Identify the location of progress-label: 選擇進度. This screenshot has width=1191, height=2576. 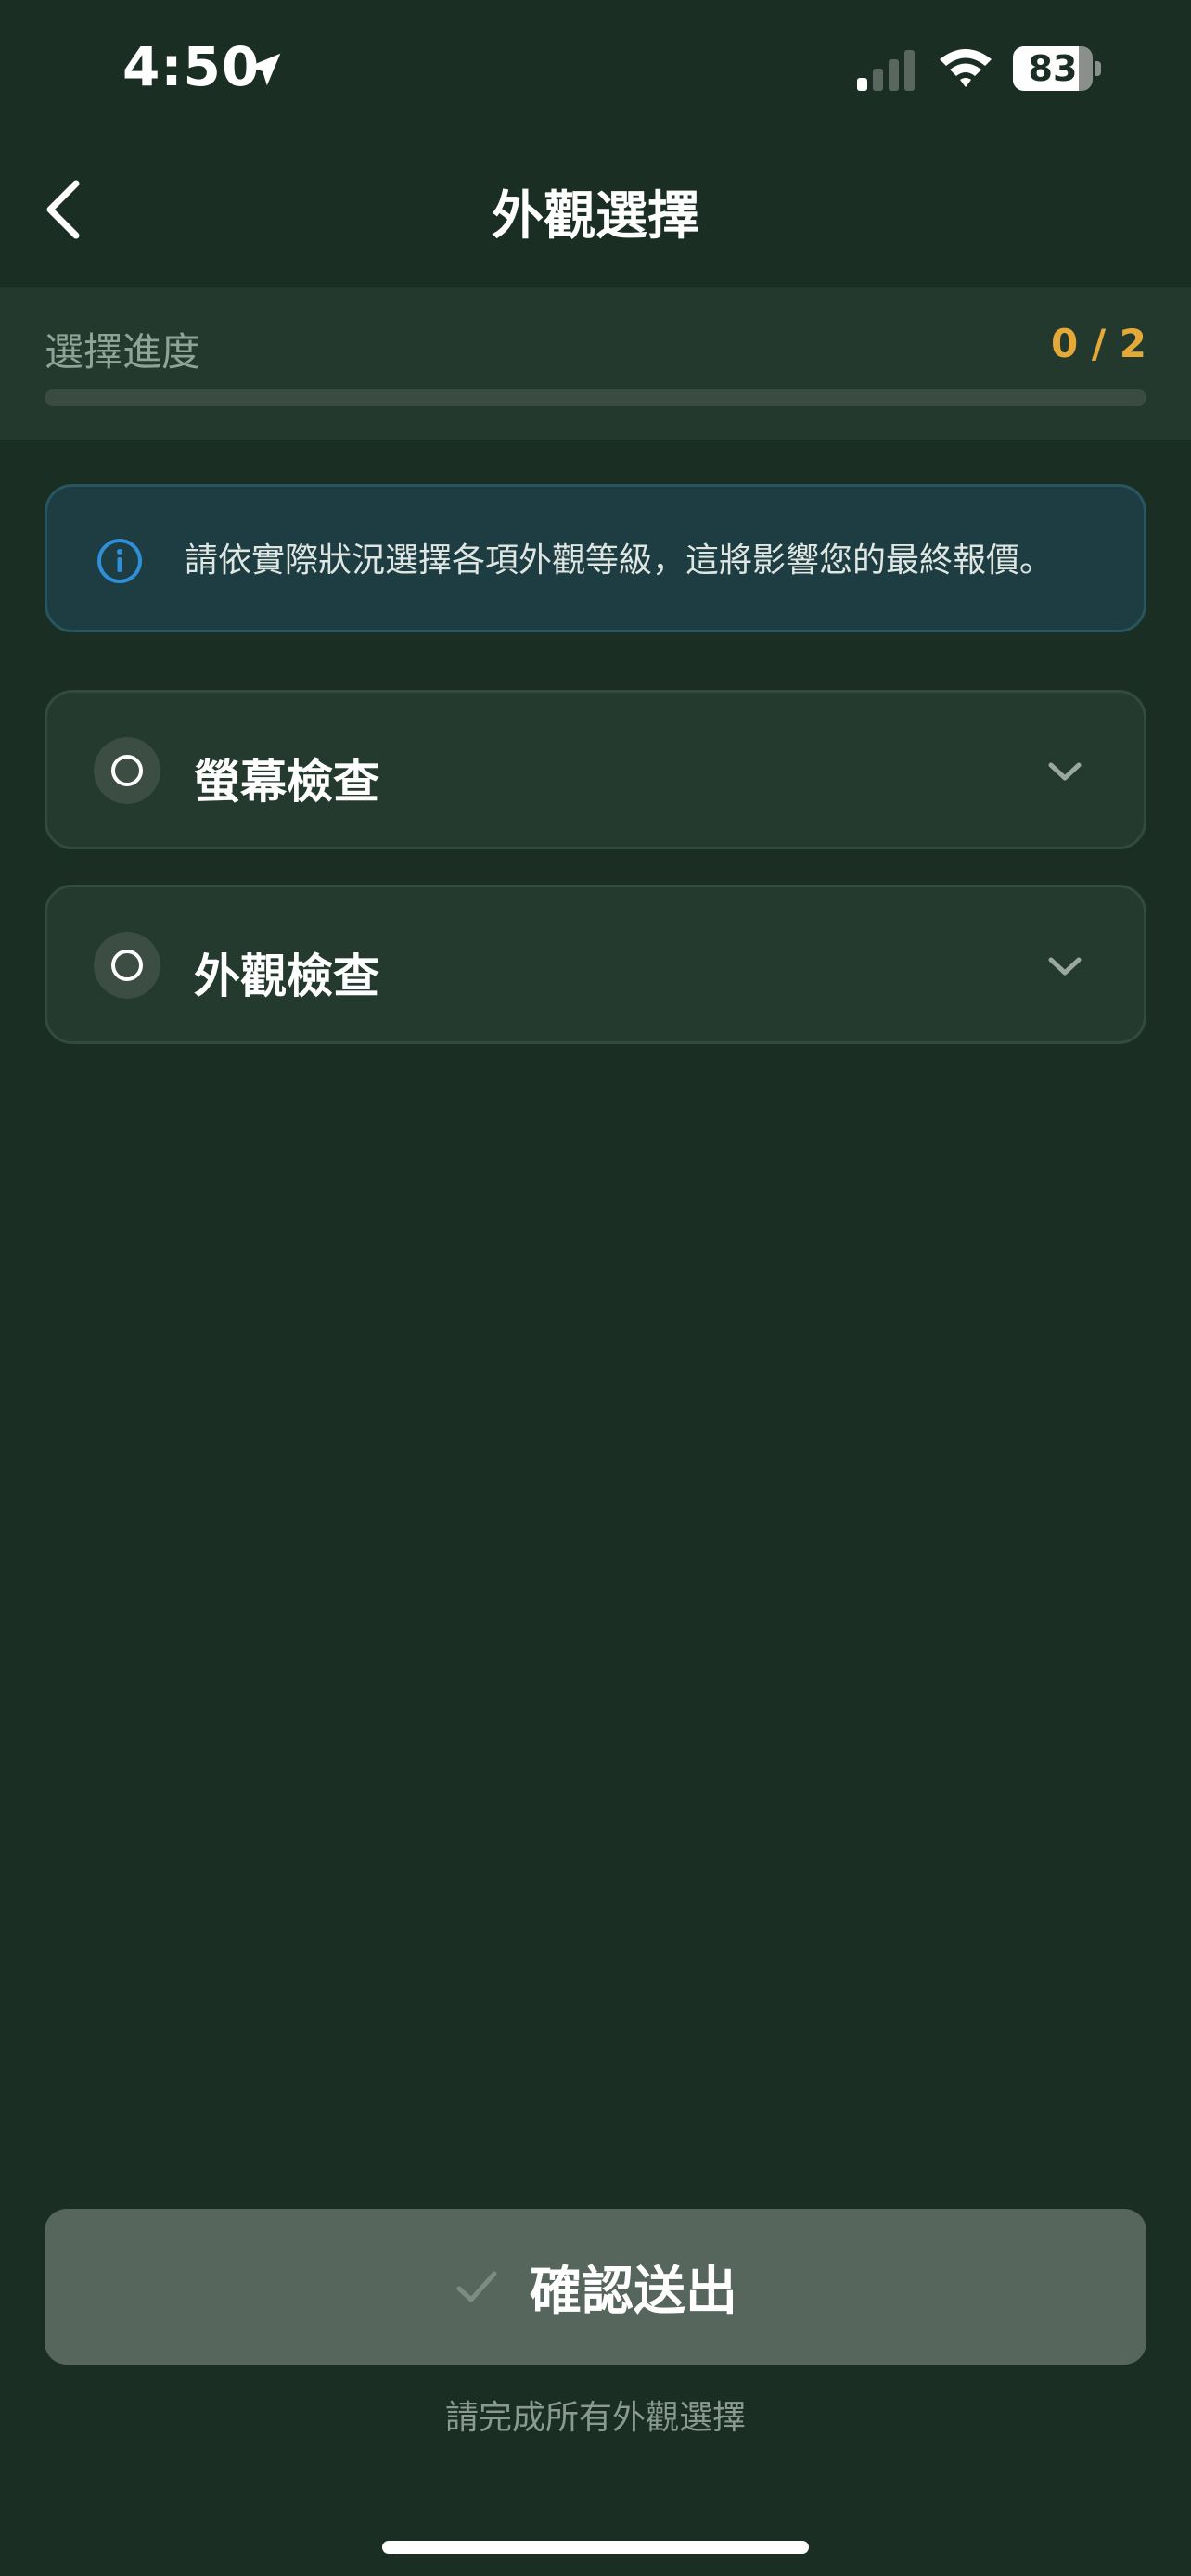
(123, 352).